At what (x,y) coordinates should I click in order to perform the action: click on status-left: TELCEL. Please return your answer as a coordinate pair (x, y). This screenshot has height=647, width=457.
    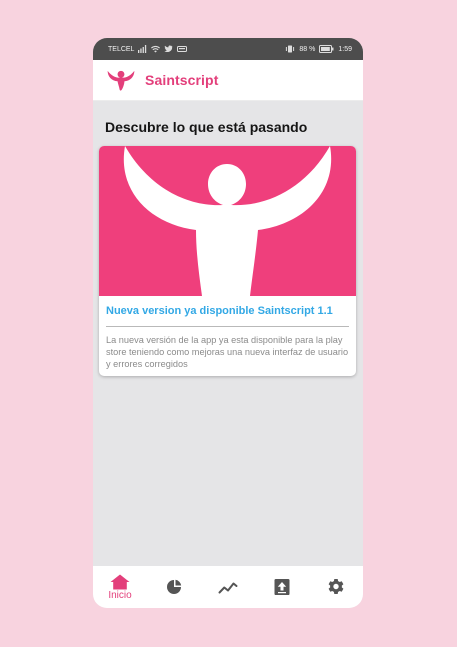
    Looking at the image, I should click on (148, 49).